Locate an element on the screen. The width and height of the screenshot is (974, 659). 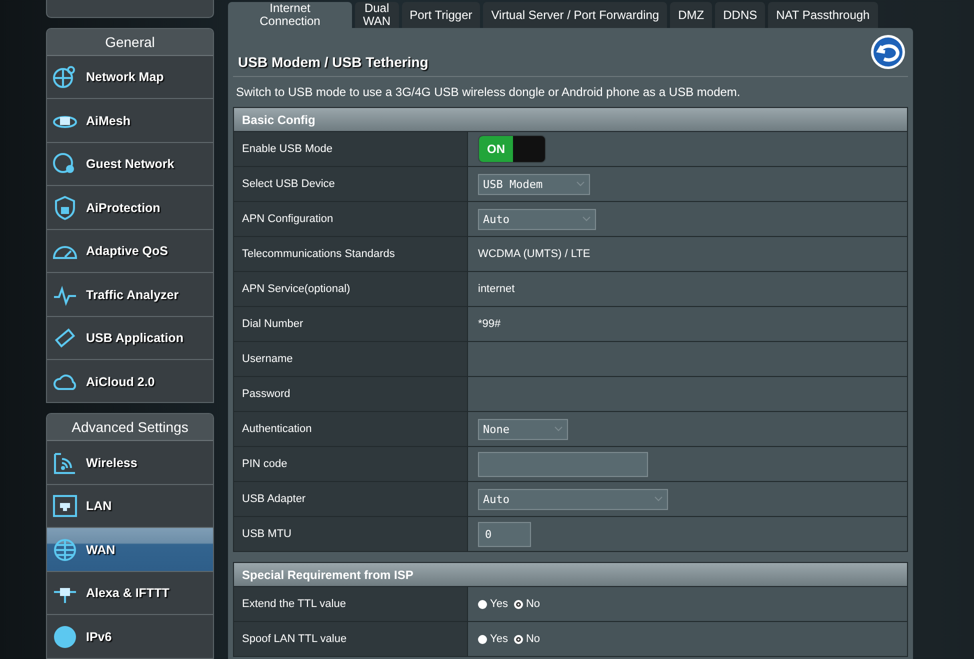
field-label: Spoof LAN TTL value is located at coordinates (351, 639).